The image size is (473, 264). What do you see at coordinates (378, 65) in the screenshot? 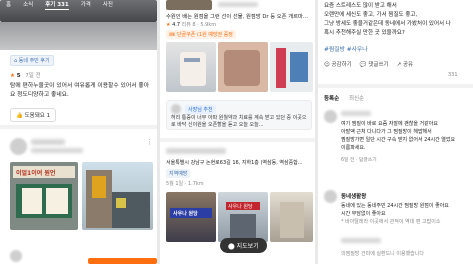
I see `comment-label: 댓글쓰기` at bounding box center [378, 65].